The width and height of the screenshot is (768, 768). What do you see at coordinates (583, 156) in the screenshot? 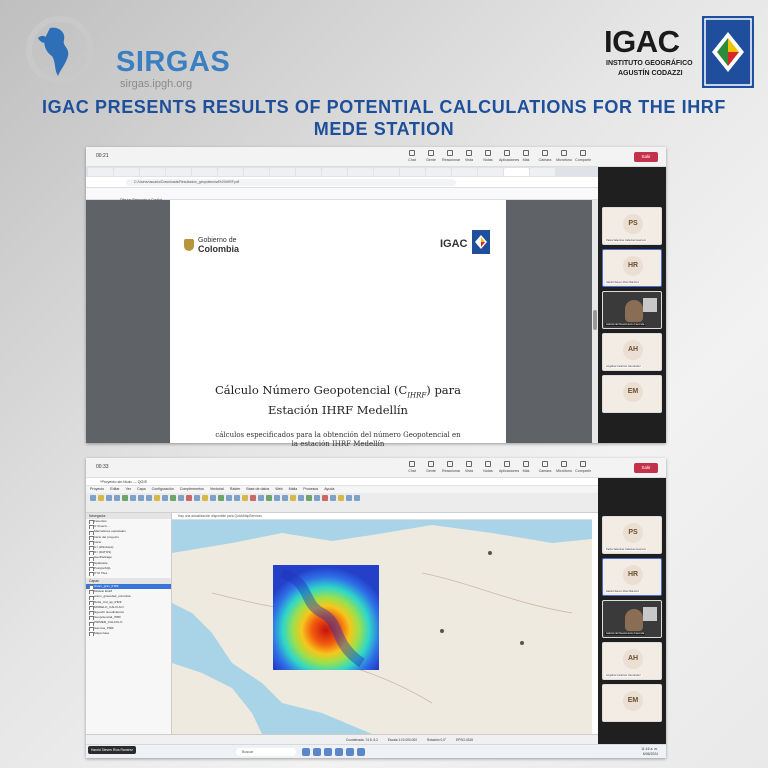
I see `meeting-action-share: Compartir` at bounding box center [583, 156].